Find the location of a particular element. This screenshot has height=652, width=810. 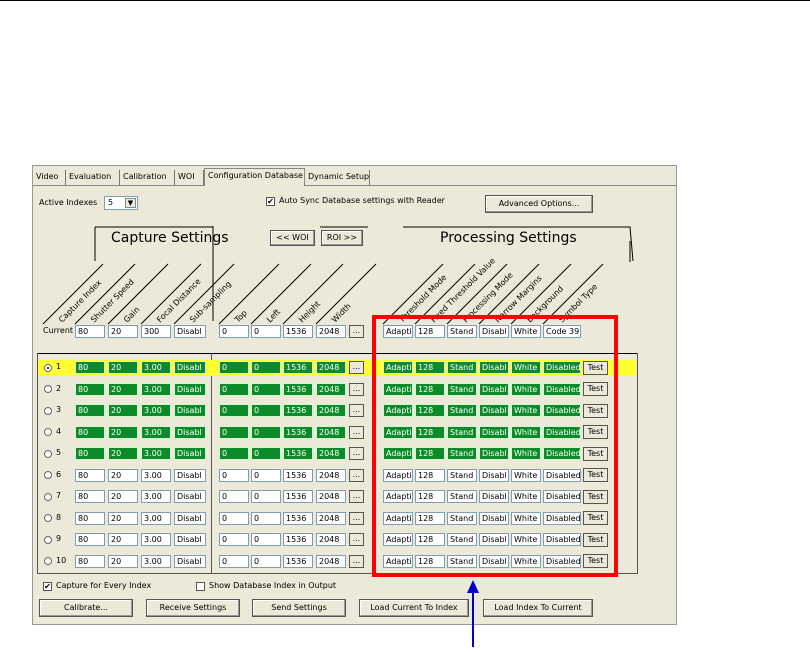

current-capture-field: Disabl is located at coordinates (190, 331).